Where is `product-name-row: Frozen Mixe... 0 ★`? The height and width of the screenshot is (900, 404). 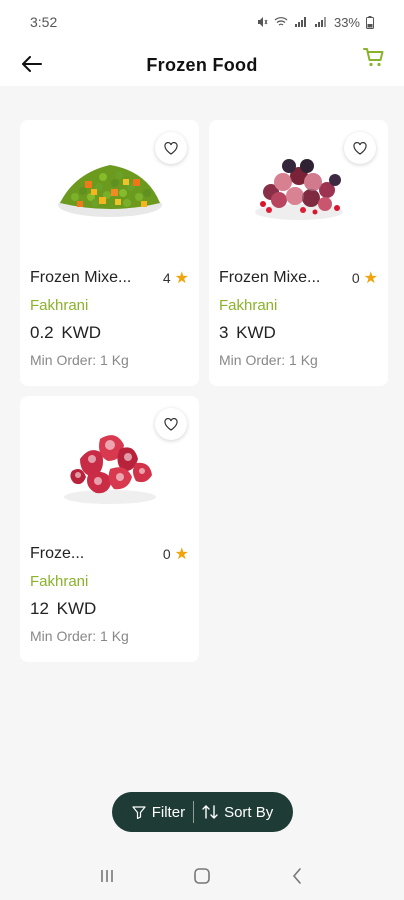
product-name-row: Frozen Mixe... 0 ★ is located at coordinates (298, 278).